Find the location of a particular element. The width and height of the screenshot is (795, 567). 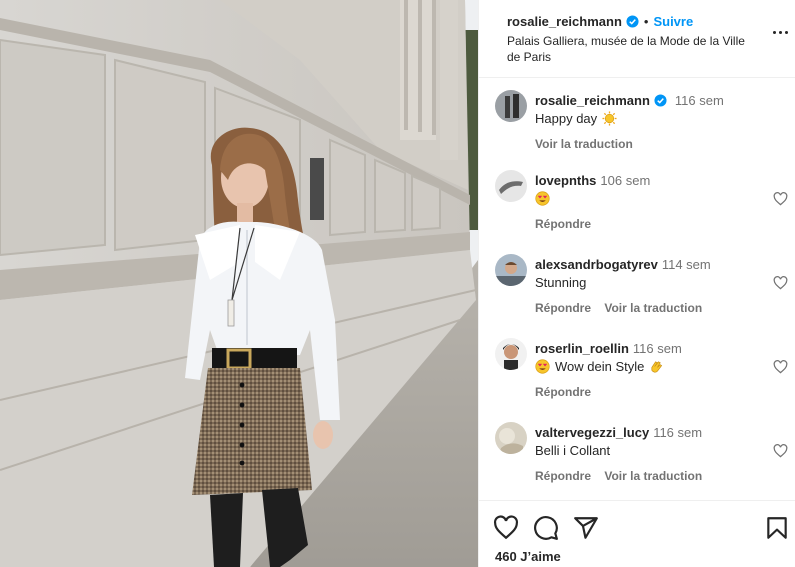

comment-username: valtervegezzi_lucy is located at coordinates (592, 432).